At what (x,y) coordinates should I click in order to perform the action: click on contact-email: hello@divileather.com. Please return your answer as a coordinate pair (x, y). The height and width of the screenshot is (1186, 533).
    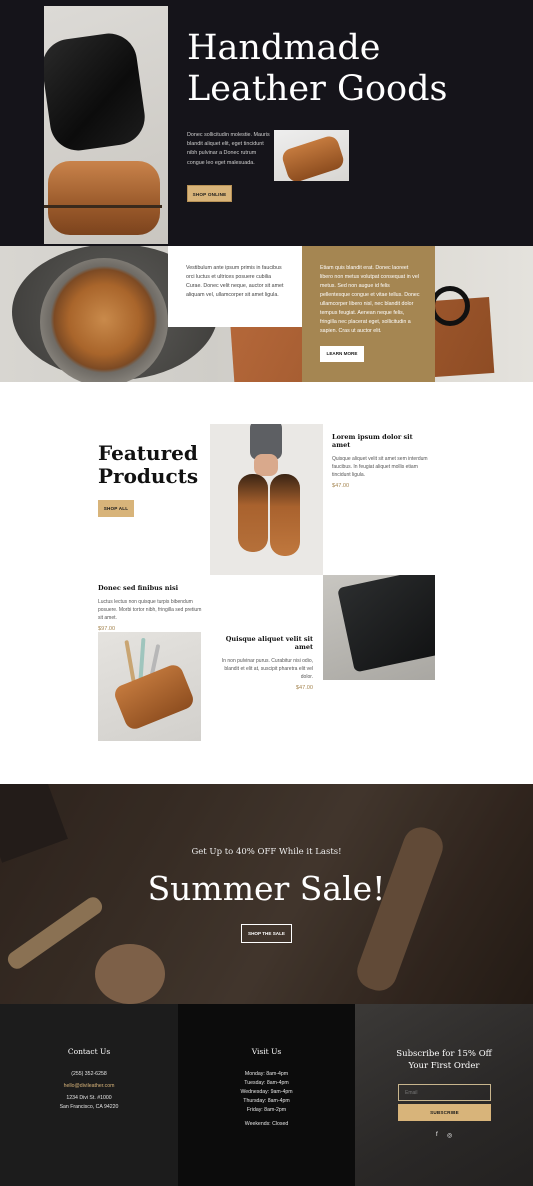
    Looking at the image, I should click on (89, 1086).